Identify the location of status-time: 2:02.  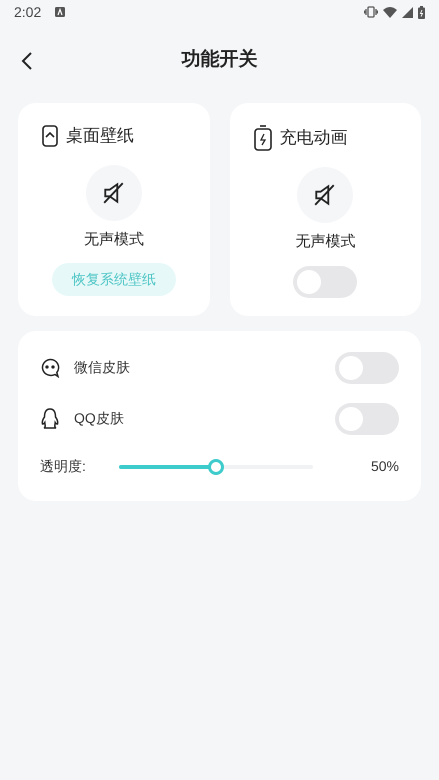
(28, 12).